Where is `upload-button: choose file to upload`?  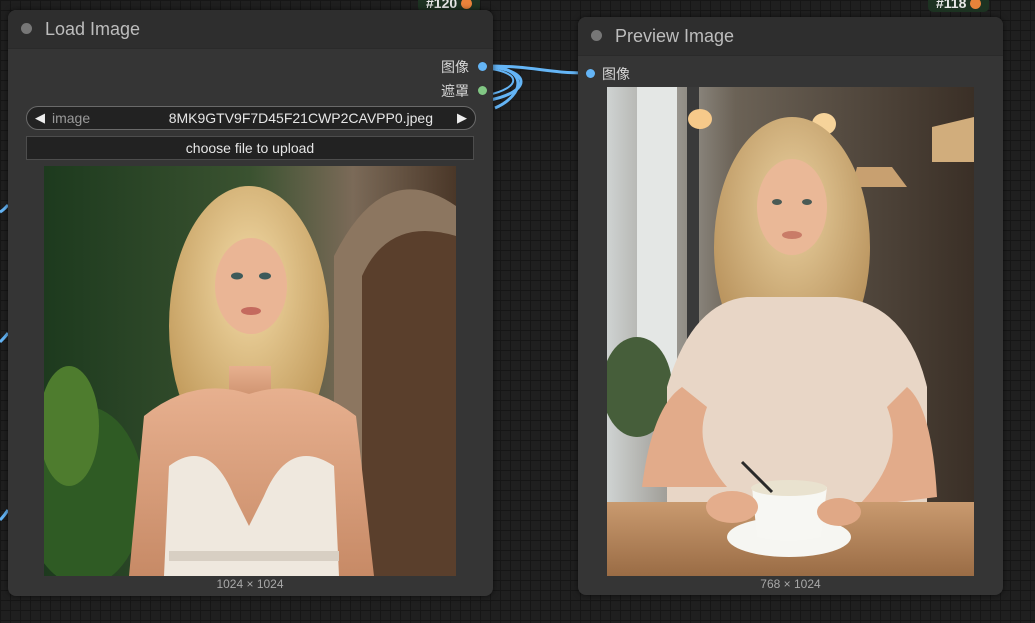 upload-button: choose file to upload is located at coordinates (250, 148).